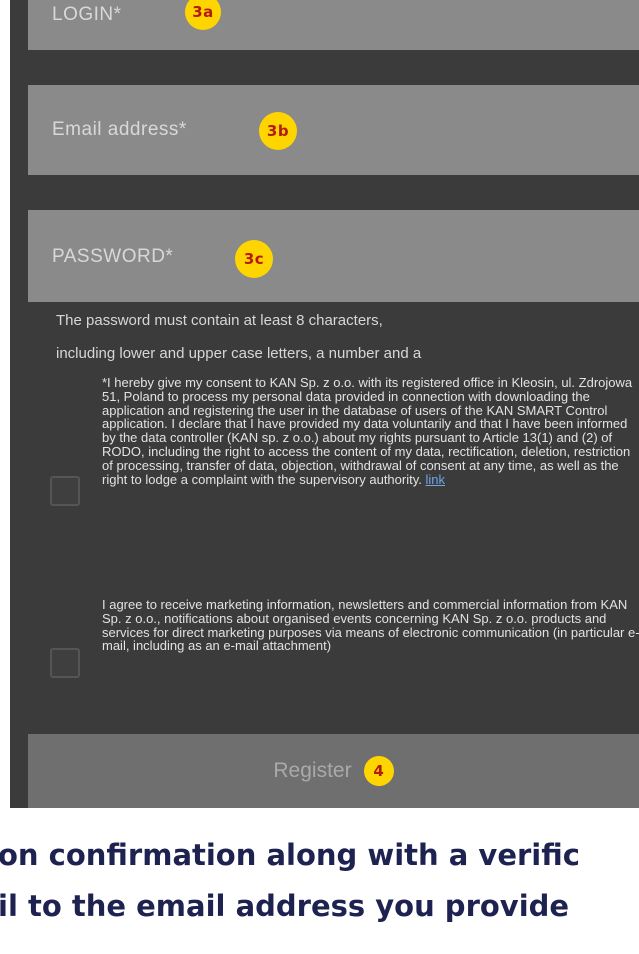 The image size is (639, 954). Describe the element at coordinates (285, 906) in the screenshot. I see `caption-line-2: il to the email address you provide` at that location.